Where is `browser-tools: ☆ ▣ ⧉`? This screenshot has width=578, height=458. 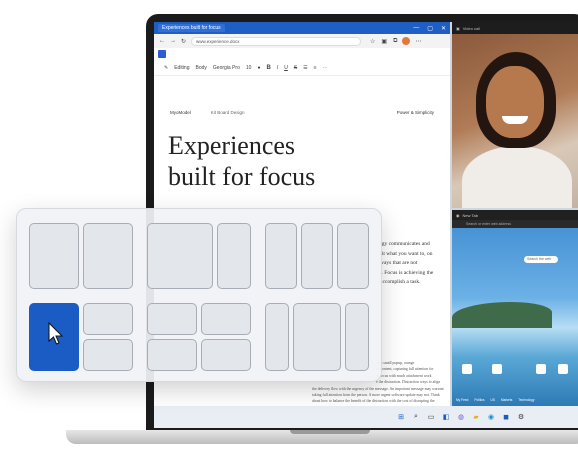 browser-tools: ☆ ▣ ⧉ is located at coordinates (383, 41).